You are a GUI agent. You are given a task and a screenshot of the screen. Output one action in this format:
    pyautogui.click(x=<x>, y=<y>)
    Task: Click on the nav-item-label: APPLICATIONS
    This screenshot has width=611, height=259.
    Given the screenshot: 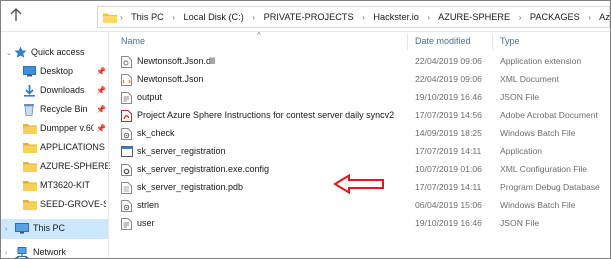 What is the action you would take?
    pyautogui.click(x=72, y=147)
    